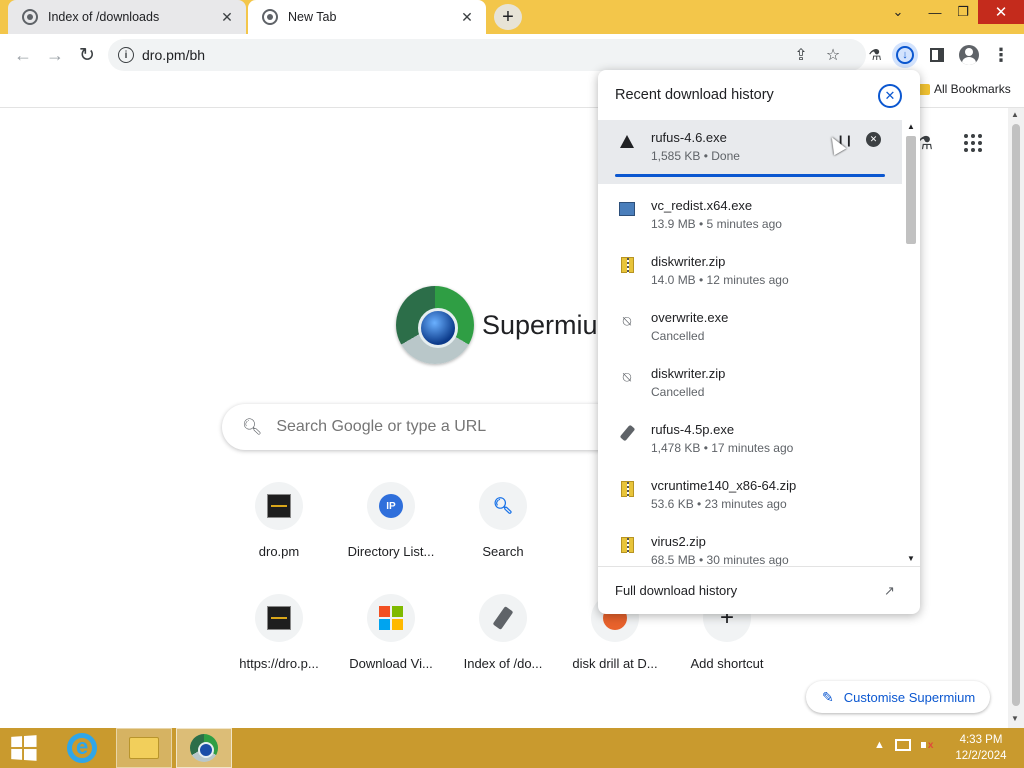 This screenshot has width=1024, height=768. I want to click on profile-avatar-icon, so click(969, 55).